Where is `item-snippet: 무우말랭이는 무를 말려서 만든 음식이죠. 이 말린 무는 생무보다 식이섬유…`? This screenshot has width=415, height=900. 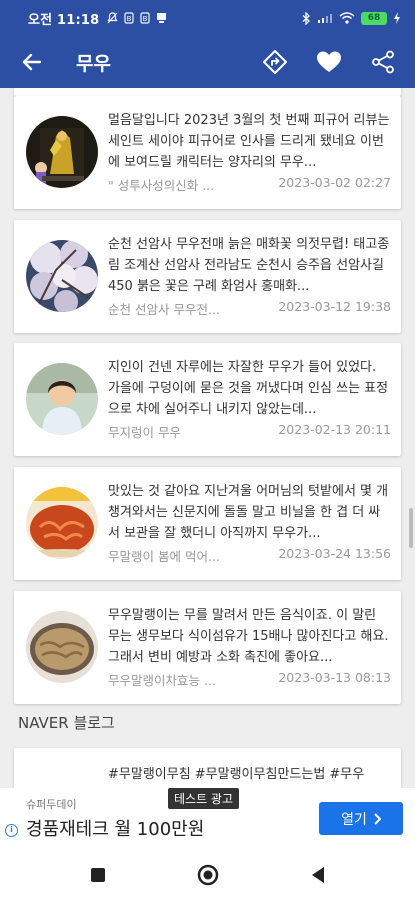
item-snippet: 무우말랭이는 무를 말려서 만든 음식이죠. 이 말린 무는 생무보다 식이섬유… is located at coordinates (248, 636).